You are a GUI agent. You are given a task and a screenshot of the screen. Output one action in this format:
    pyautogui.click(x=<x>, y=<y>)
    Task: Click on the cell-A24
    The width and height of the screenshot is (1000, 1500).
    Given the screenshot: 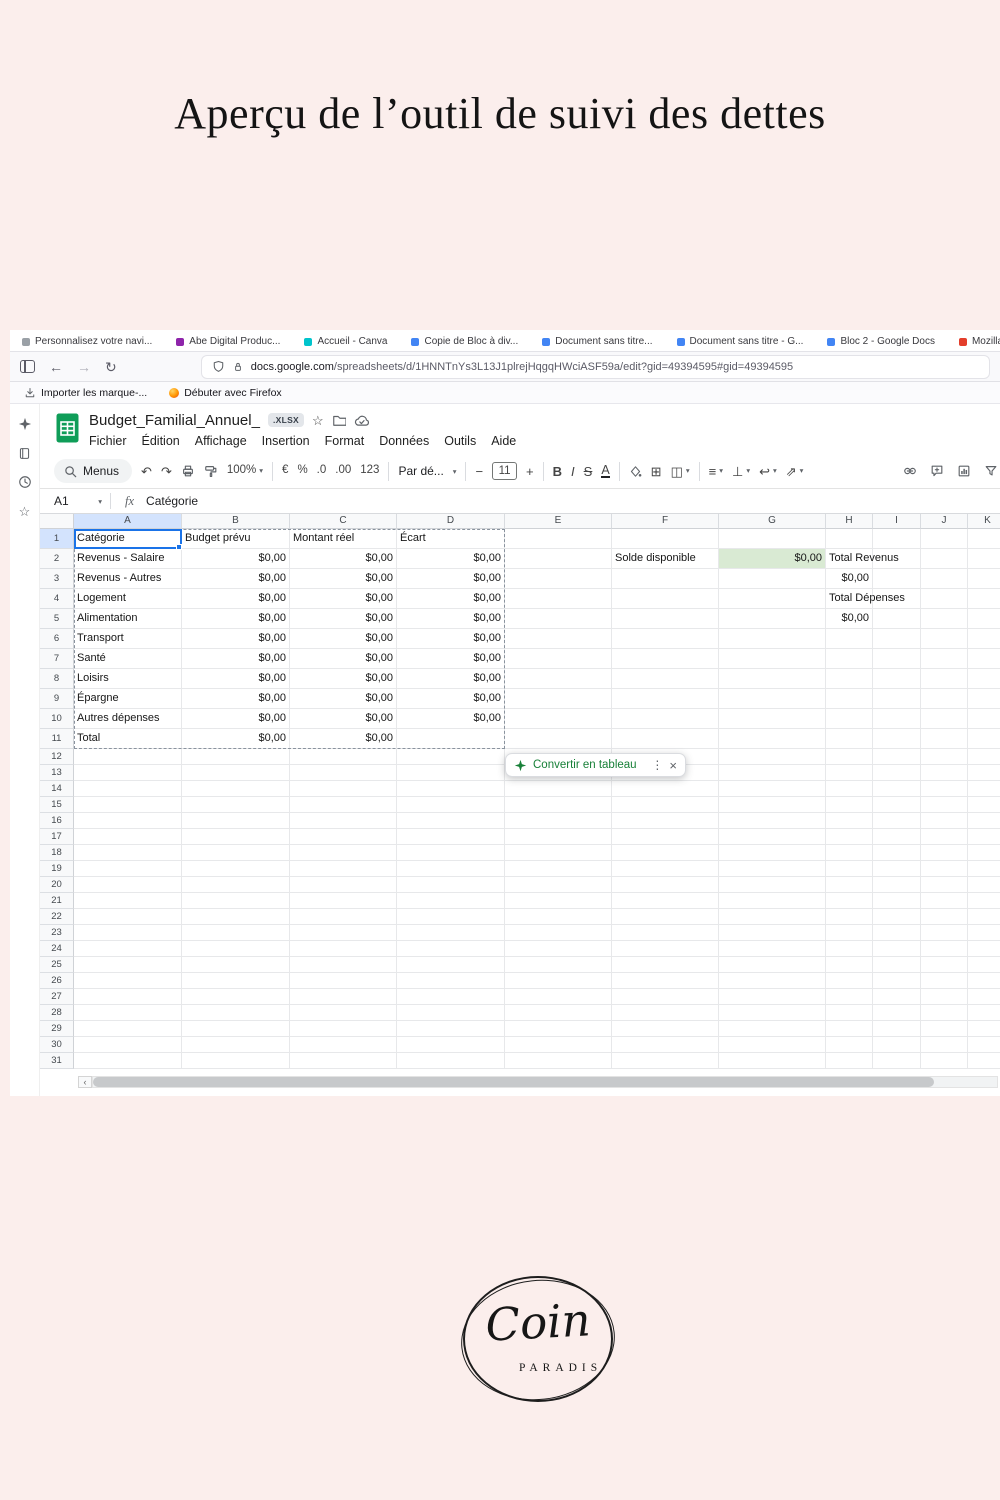 What is the action you would take?
    pyautogui.click(x=128, y=949)
    